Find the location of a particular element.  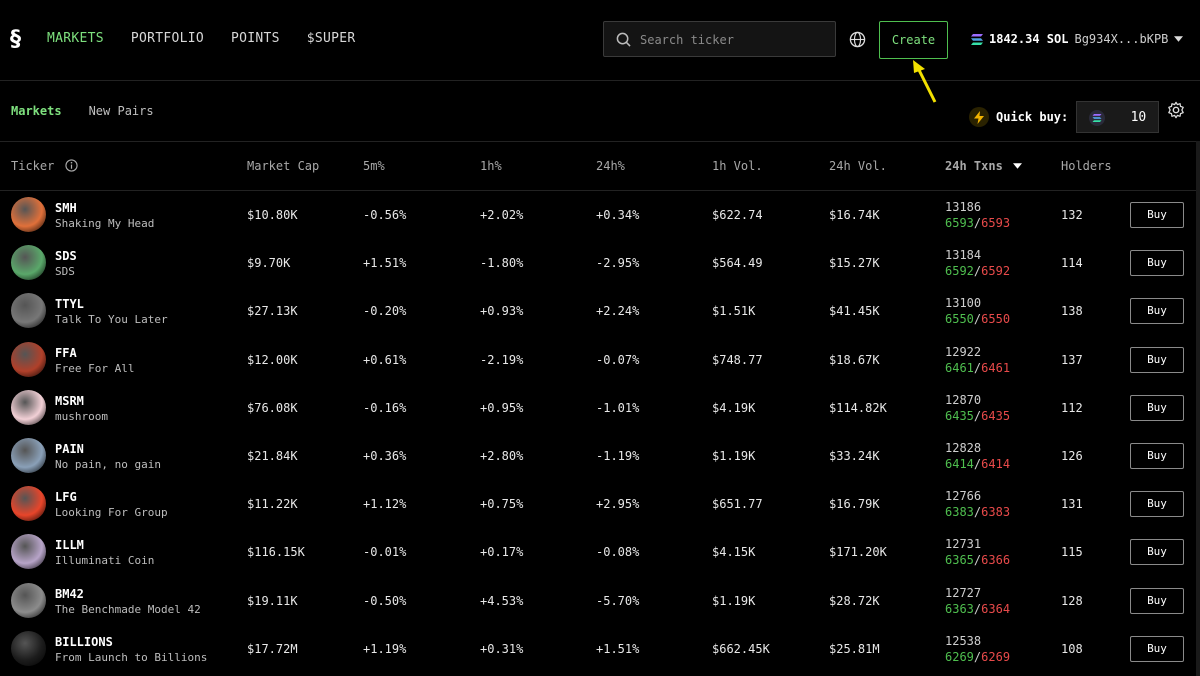

txns-buys: 6269 is located at coordinates (959, 656).